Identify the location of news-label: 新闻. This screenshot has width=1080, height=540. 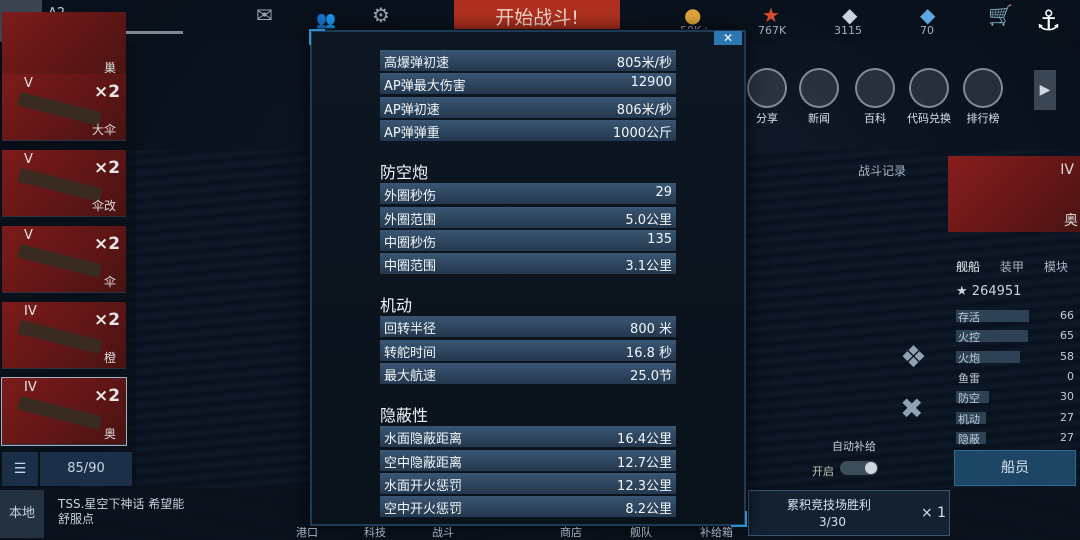
(819, 118).